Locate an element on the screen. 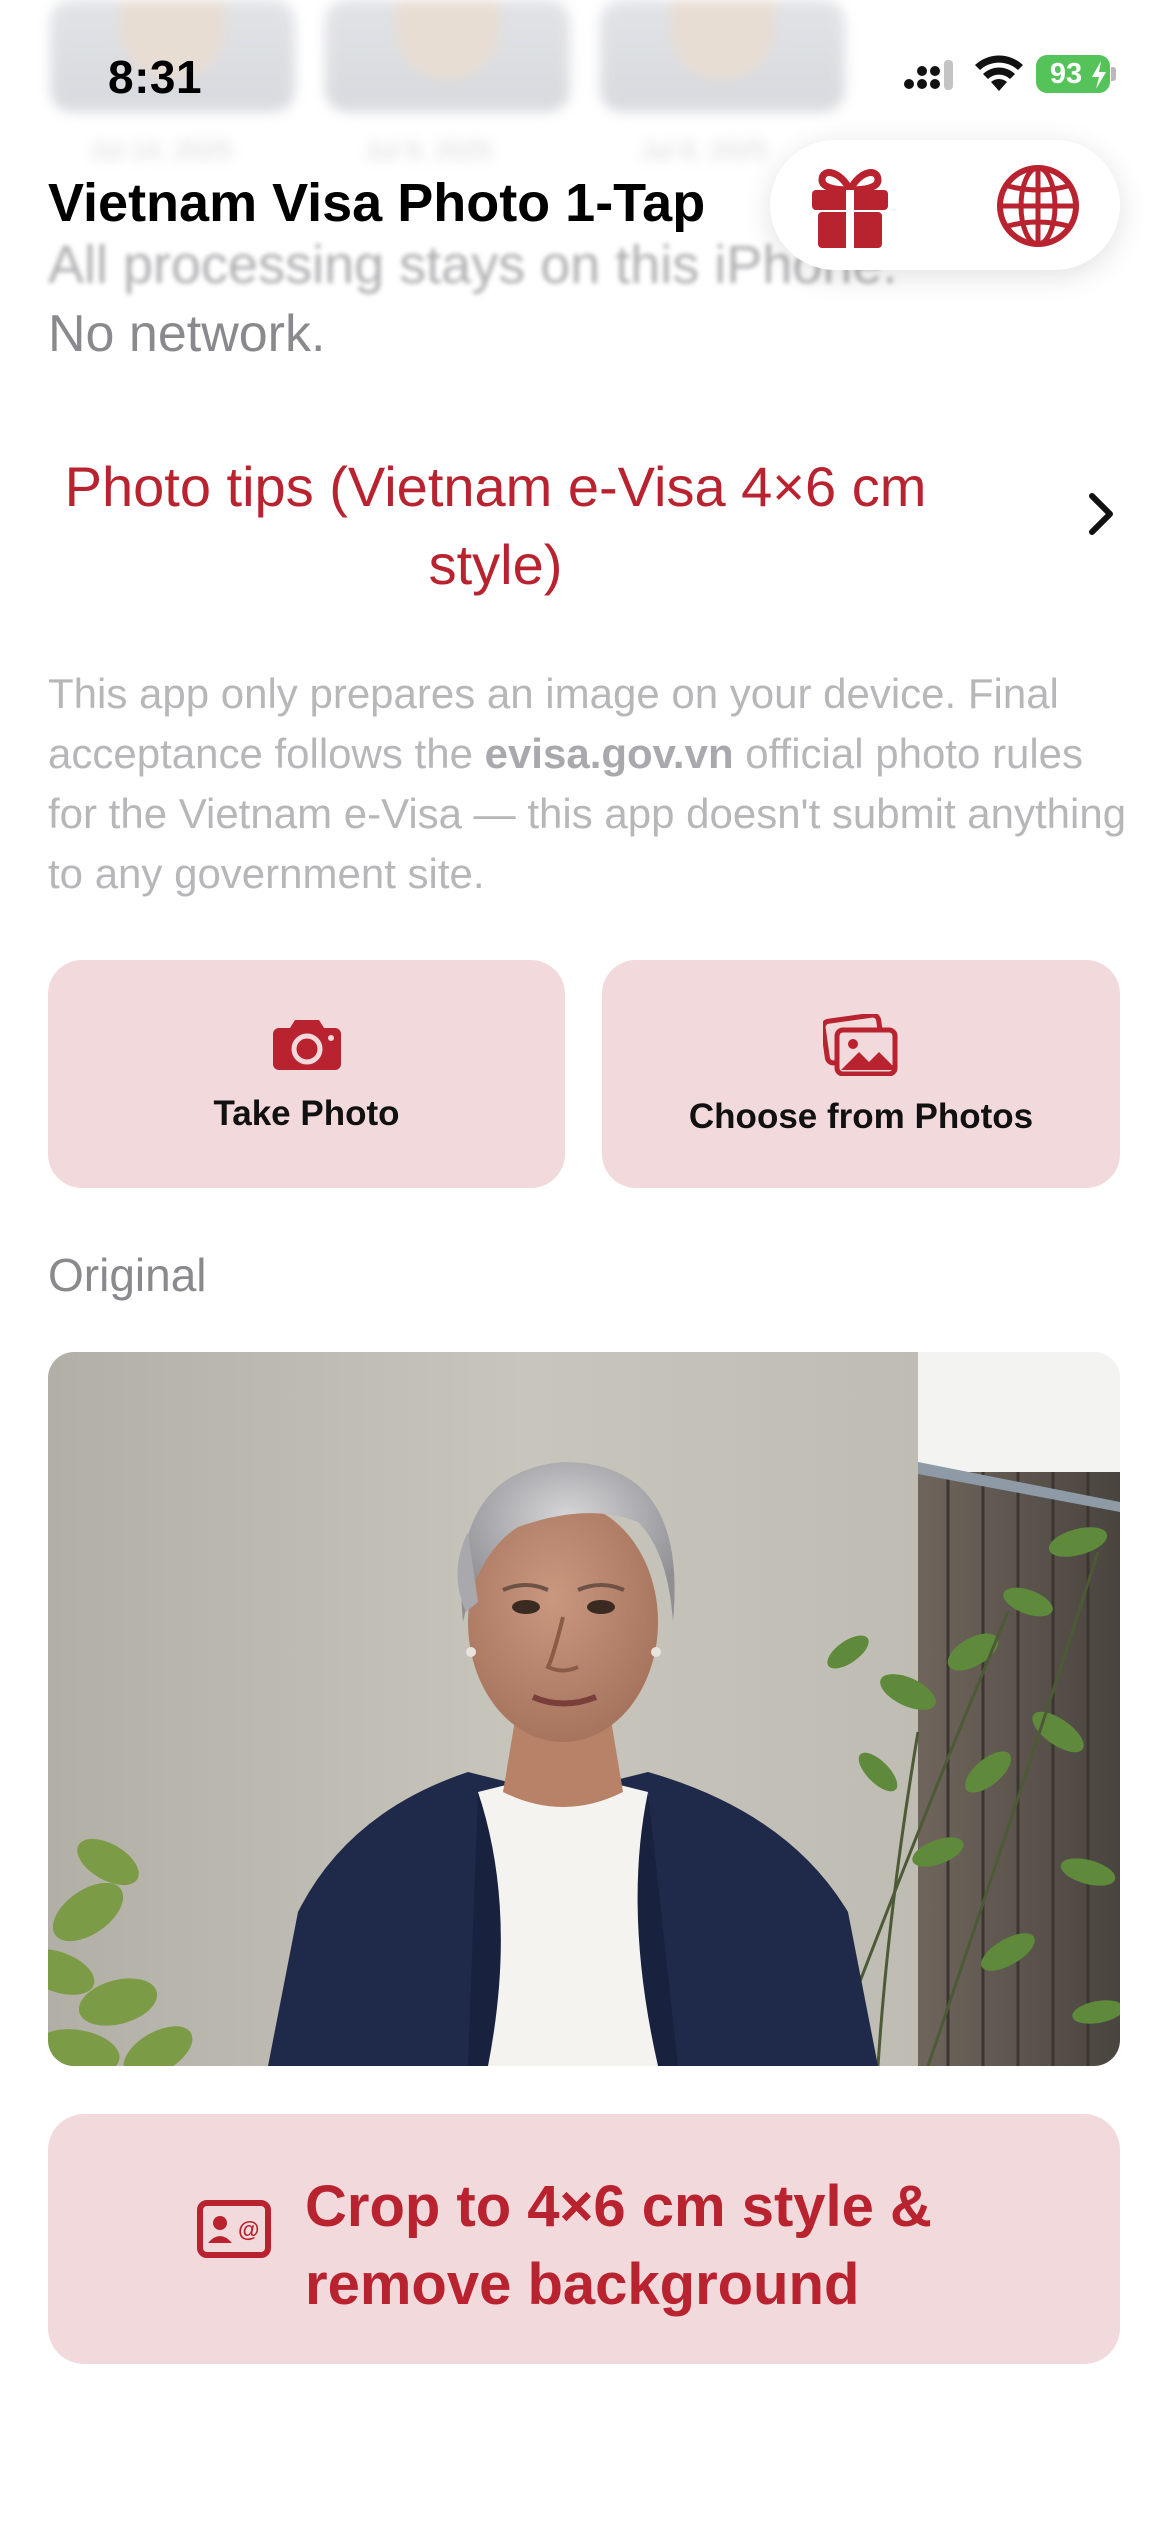 Image resolution: width=1170 pixels, height=2532 pixels. photo-tips-row: Photo tips (Vietnam e-Visa 4×6 cm style) is located at coordinates (584, 515).